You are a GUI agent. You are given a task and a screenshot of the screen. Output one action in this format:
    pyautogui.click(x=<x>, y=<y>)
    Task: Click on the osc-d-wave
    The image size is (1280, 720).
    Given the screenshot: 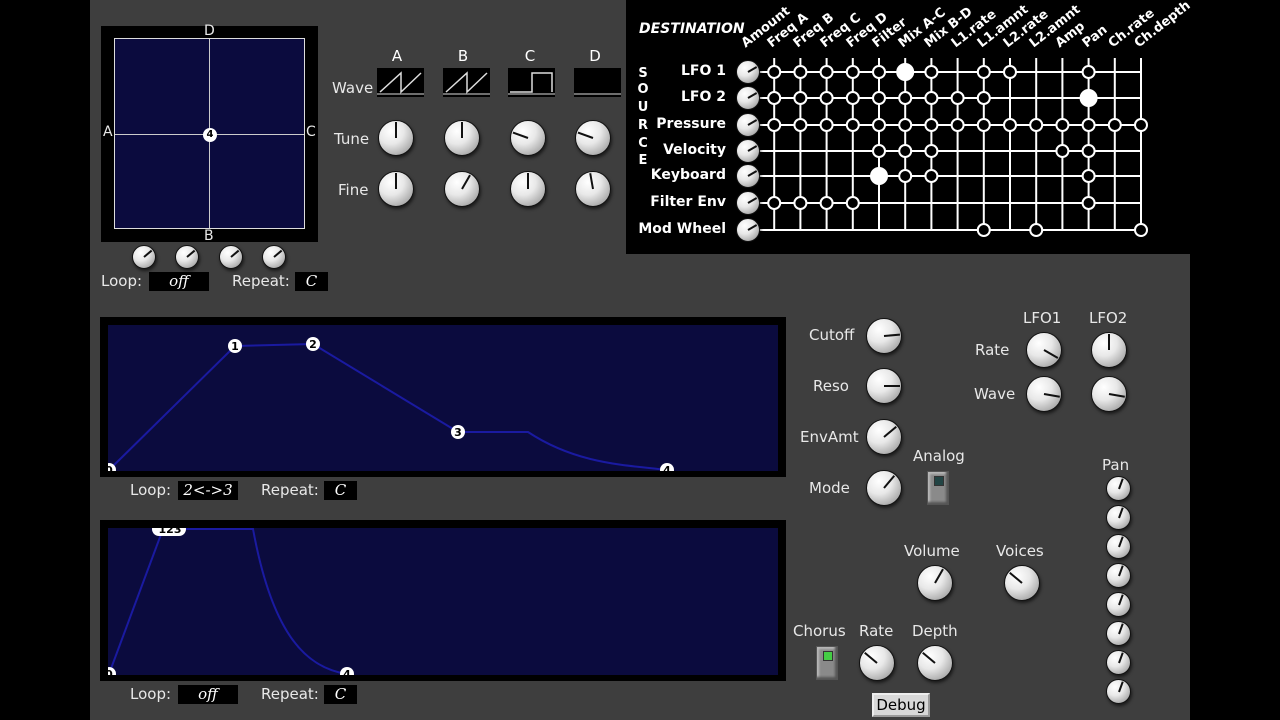 What is the action you would take?
    pyautogui.click(x=597, y=82)
    